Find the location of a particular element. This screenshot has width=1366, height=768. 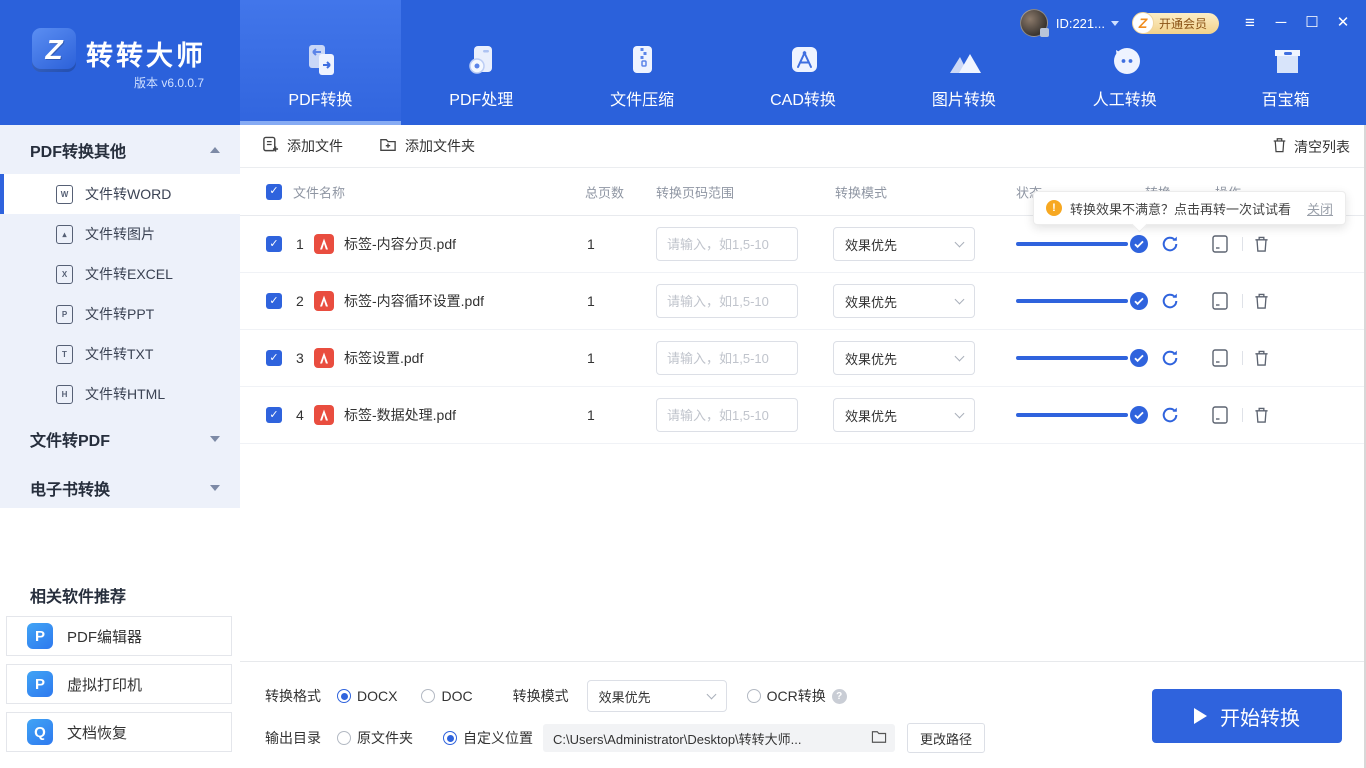

group-label: 电子书转换 is located at coordinates (70, 490).